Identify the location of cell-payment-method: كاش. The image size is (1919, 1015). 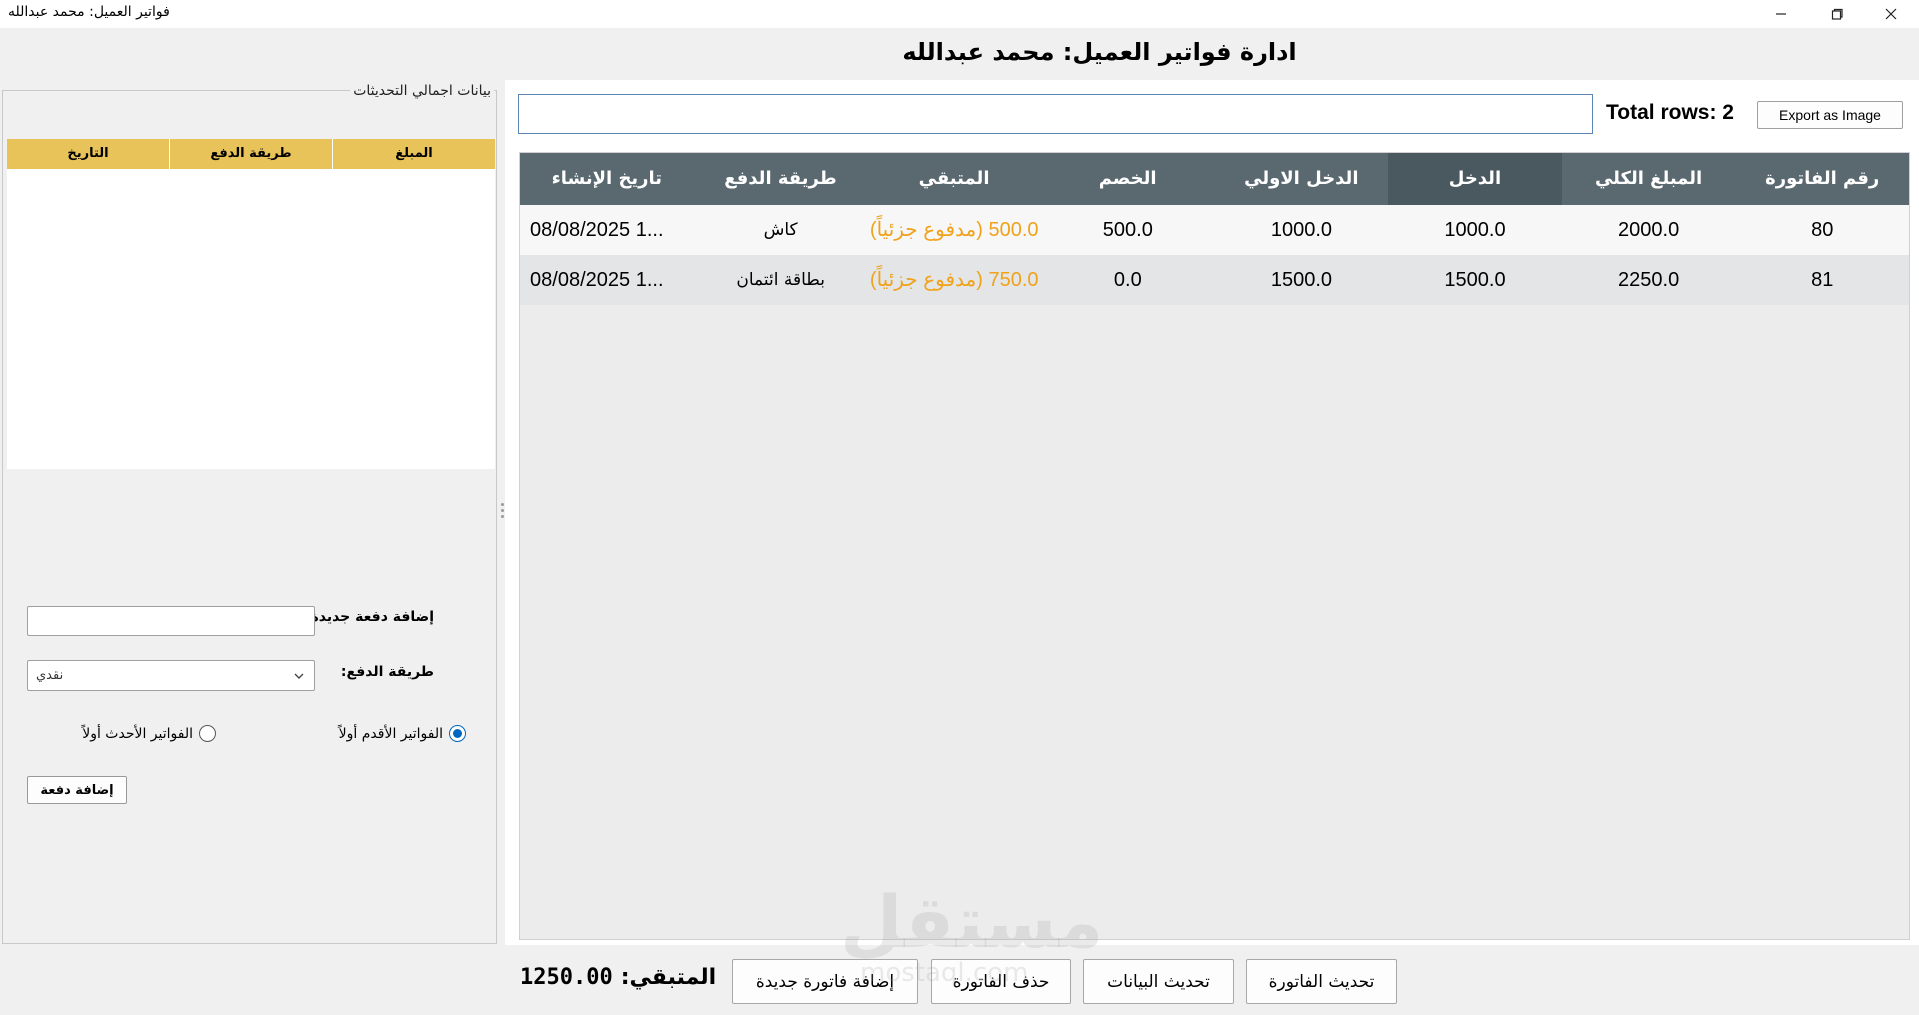
(780, 230).